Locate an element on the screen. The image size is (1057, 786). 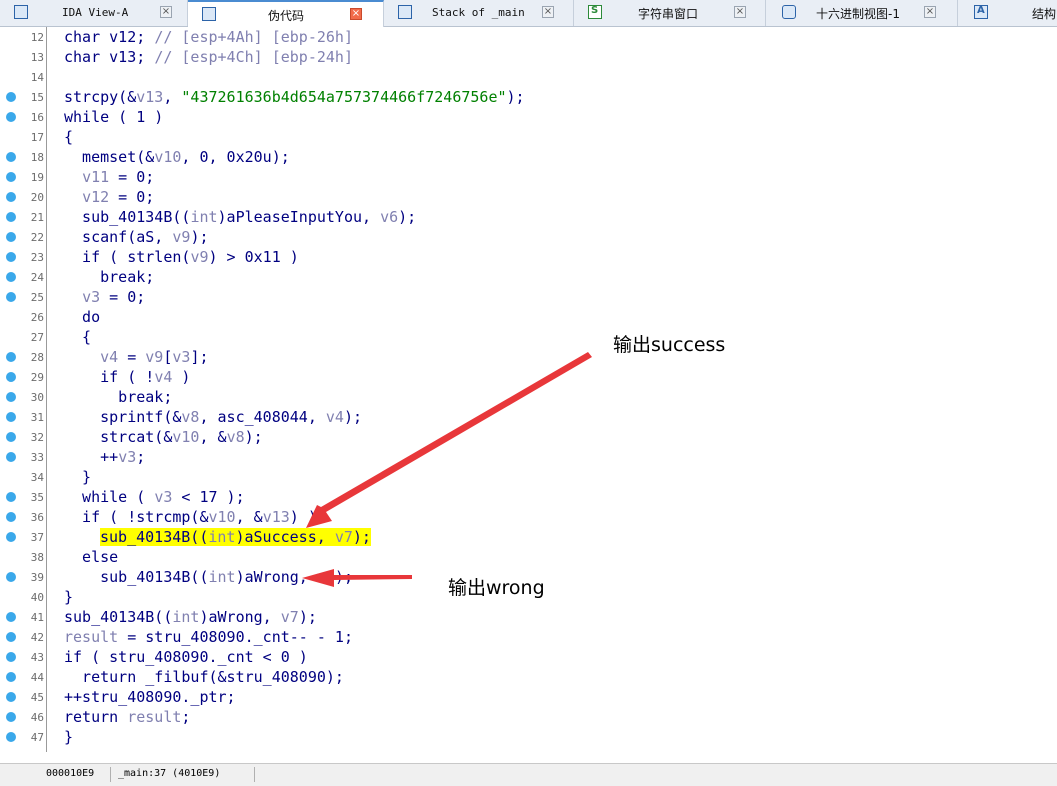
line-number: 19 is located at coordinates (37, 177).